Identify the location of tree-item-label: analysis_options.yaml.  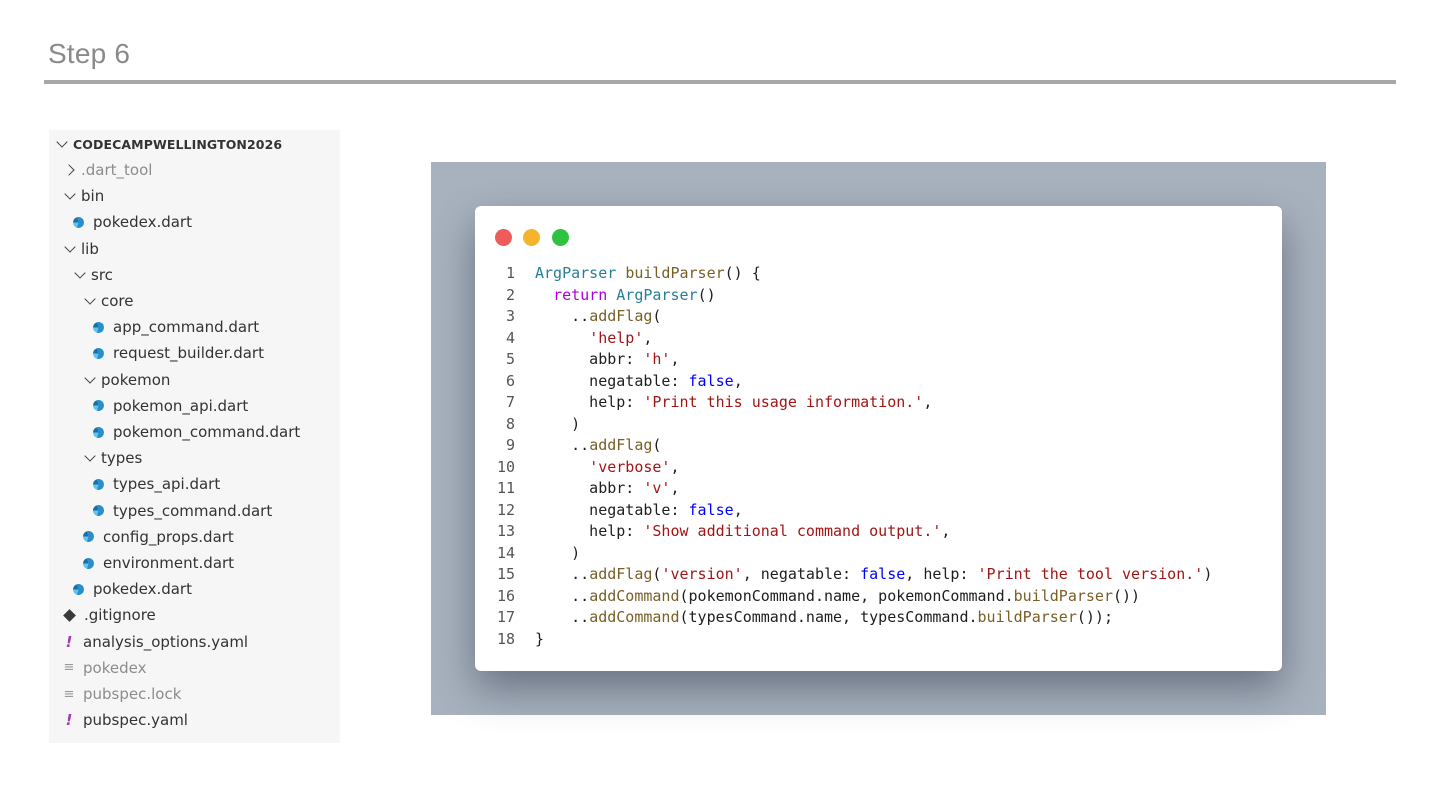
(166, 641).